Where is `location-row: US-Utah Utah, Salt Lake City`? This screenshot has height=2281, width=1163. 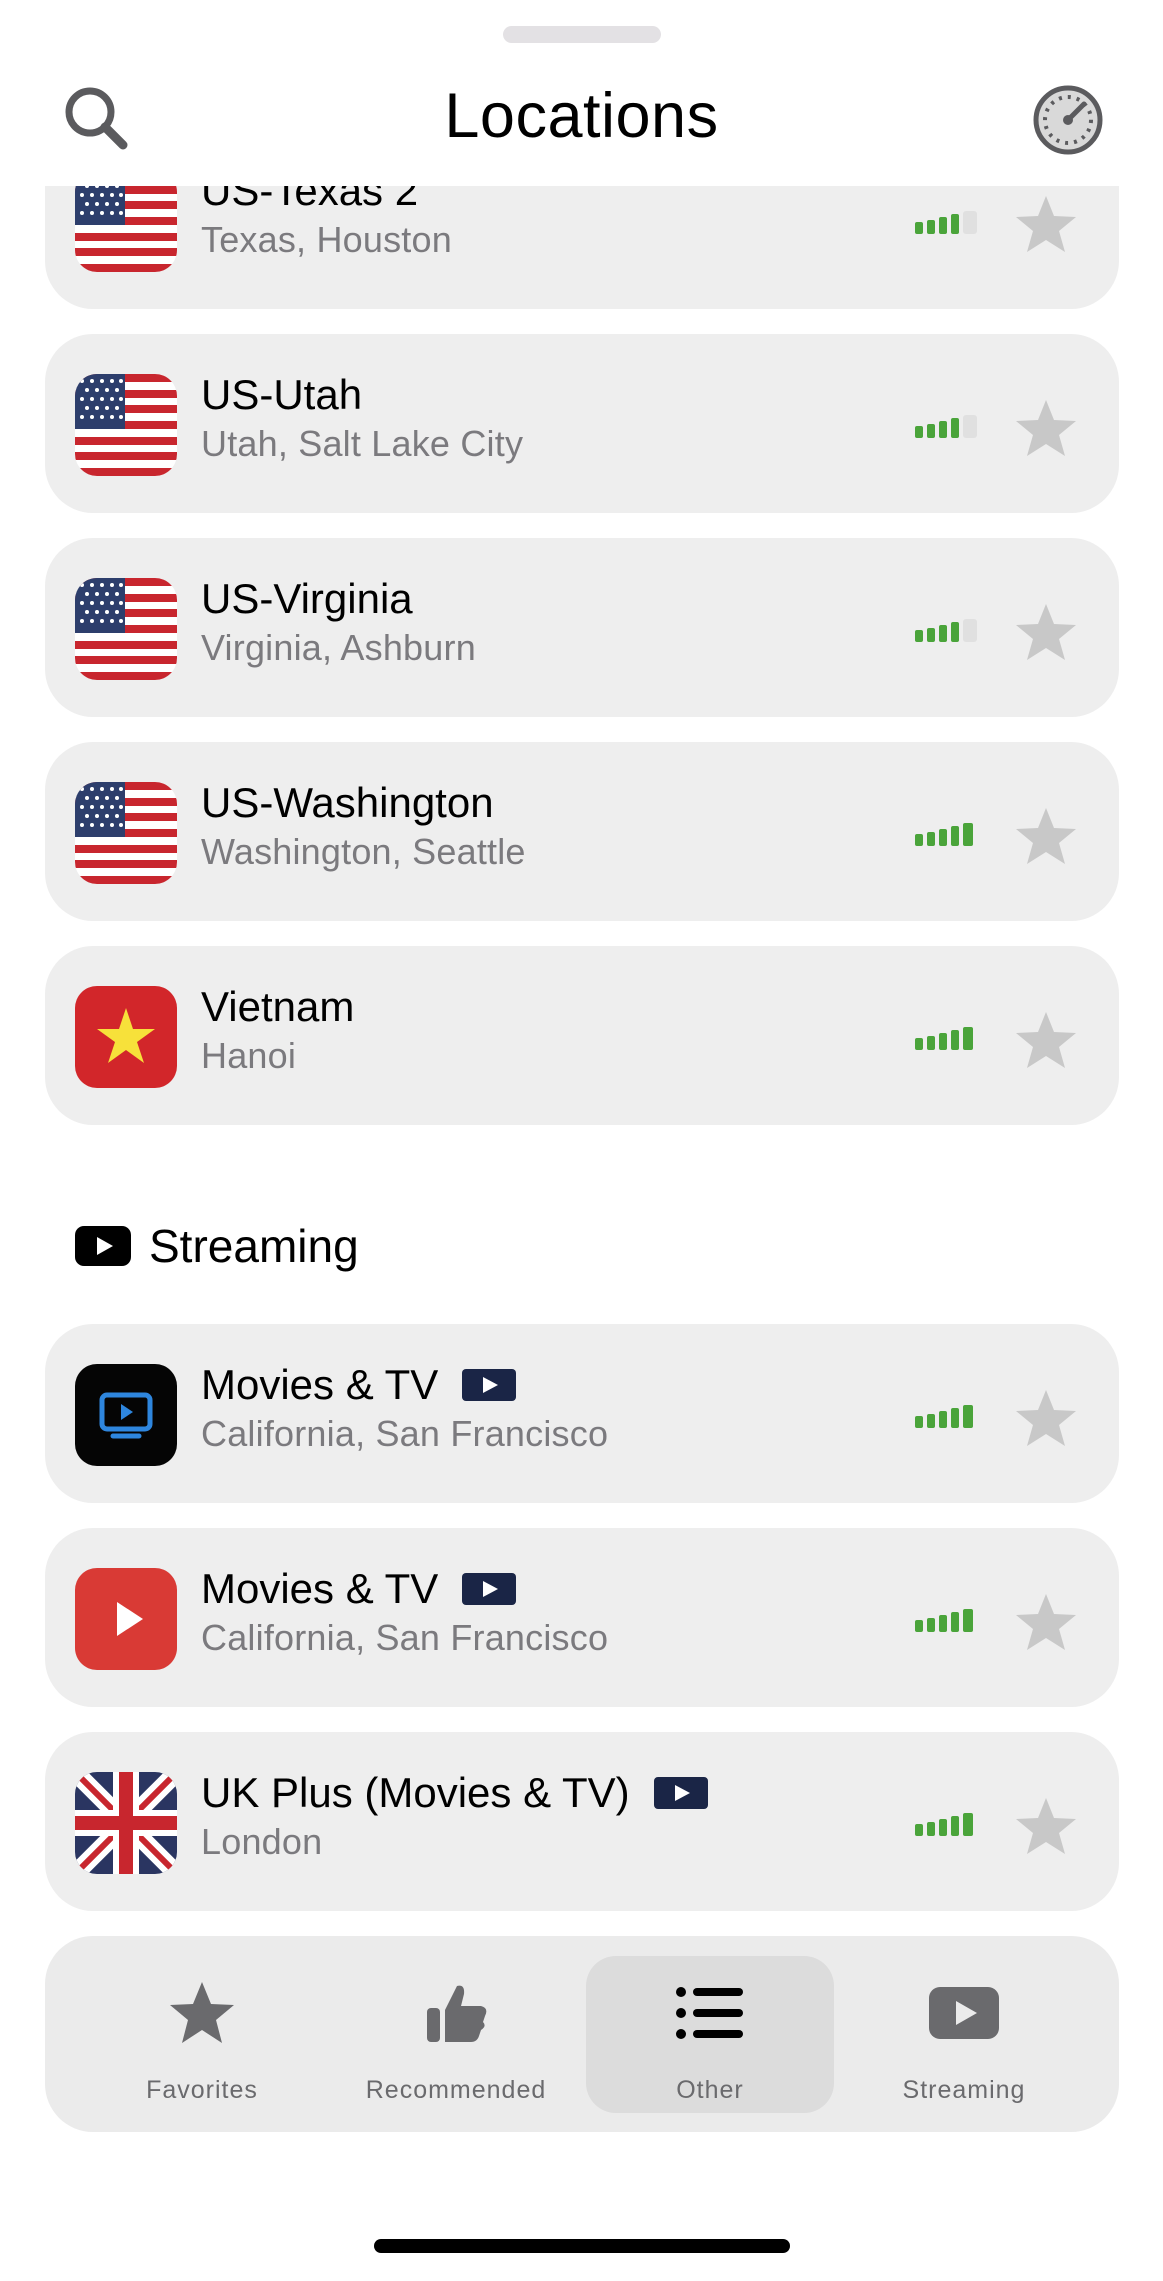 location-row: US-Utah Utah, Salt Lake City is located at coordinates (582, 423).